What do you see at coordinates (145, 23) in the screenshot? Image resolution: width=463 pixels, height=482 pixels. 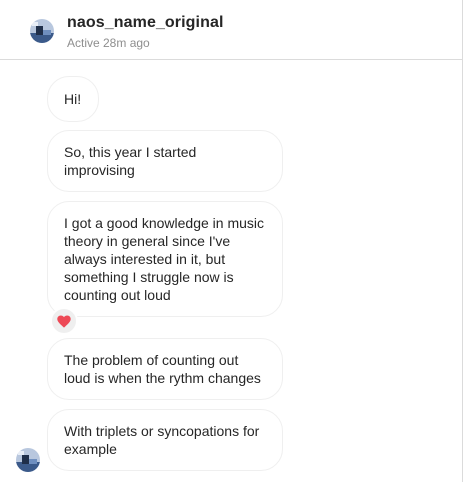 I see `conversation-username: naos_name_original` at bounding box center [145, 23].